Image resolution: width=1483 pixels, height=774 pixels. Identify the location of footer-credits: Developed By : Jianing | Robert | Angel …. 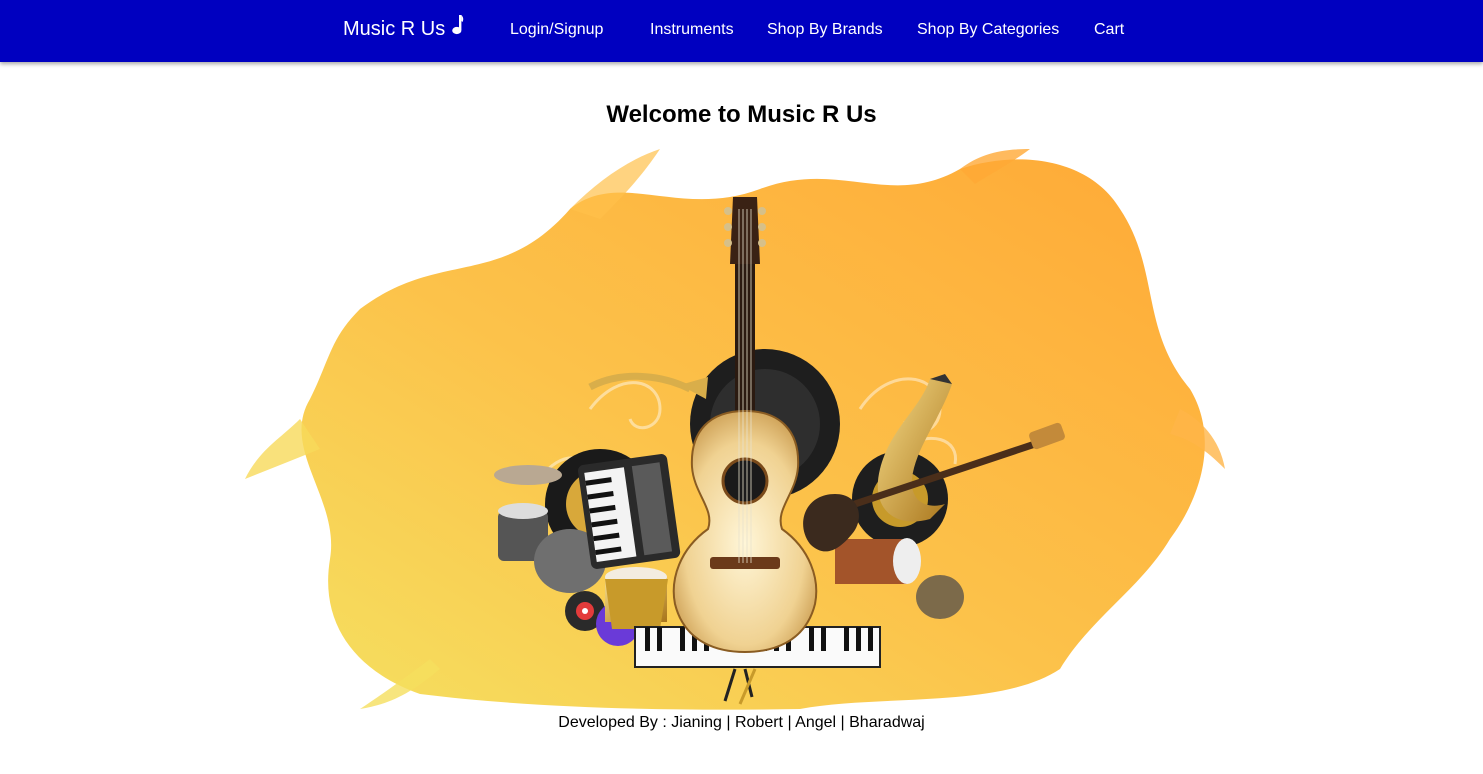
(741, 722).